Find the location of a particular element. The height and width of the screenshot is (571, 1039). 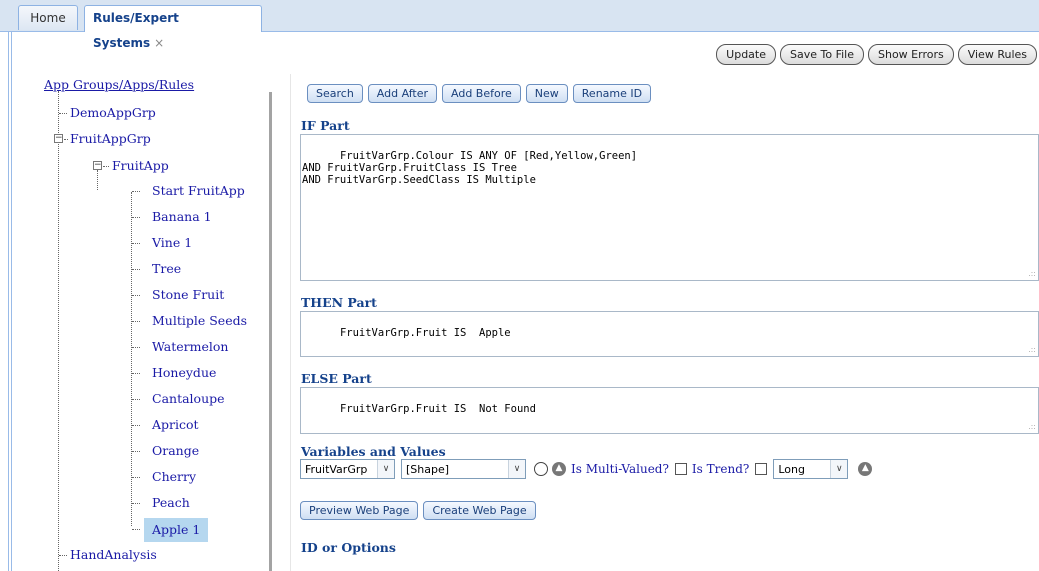

tree-node-fruitappgrp: FruitAppGrp is located at coordinates (110, 139).